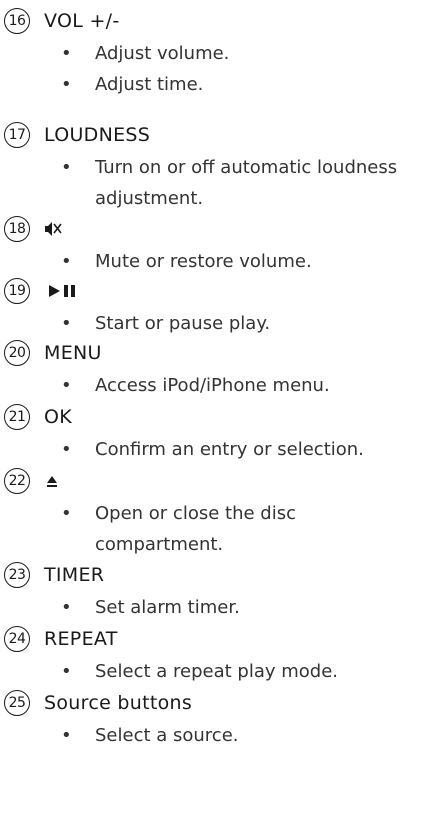 The width and height of the screenshot is (429, 813). What do you see at coordinates (186, 261) in the screenshot?
I see `bullet-item: • Mute or restore volume.` at bounding box center [186, 261].